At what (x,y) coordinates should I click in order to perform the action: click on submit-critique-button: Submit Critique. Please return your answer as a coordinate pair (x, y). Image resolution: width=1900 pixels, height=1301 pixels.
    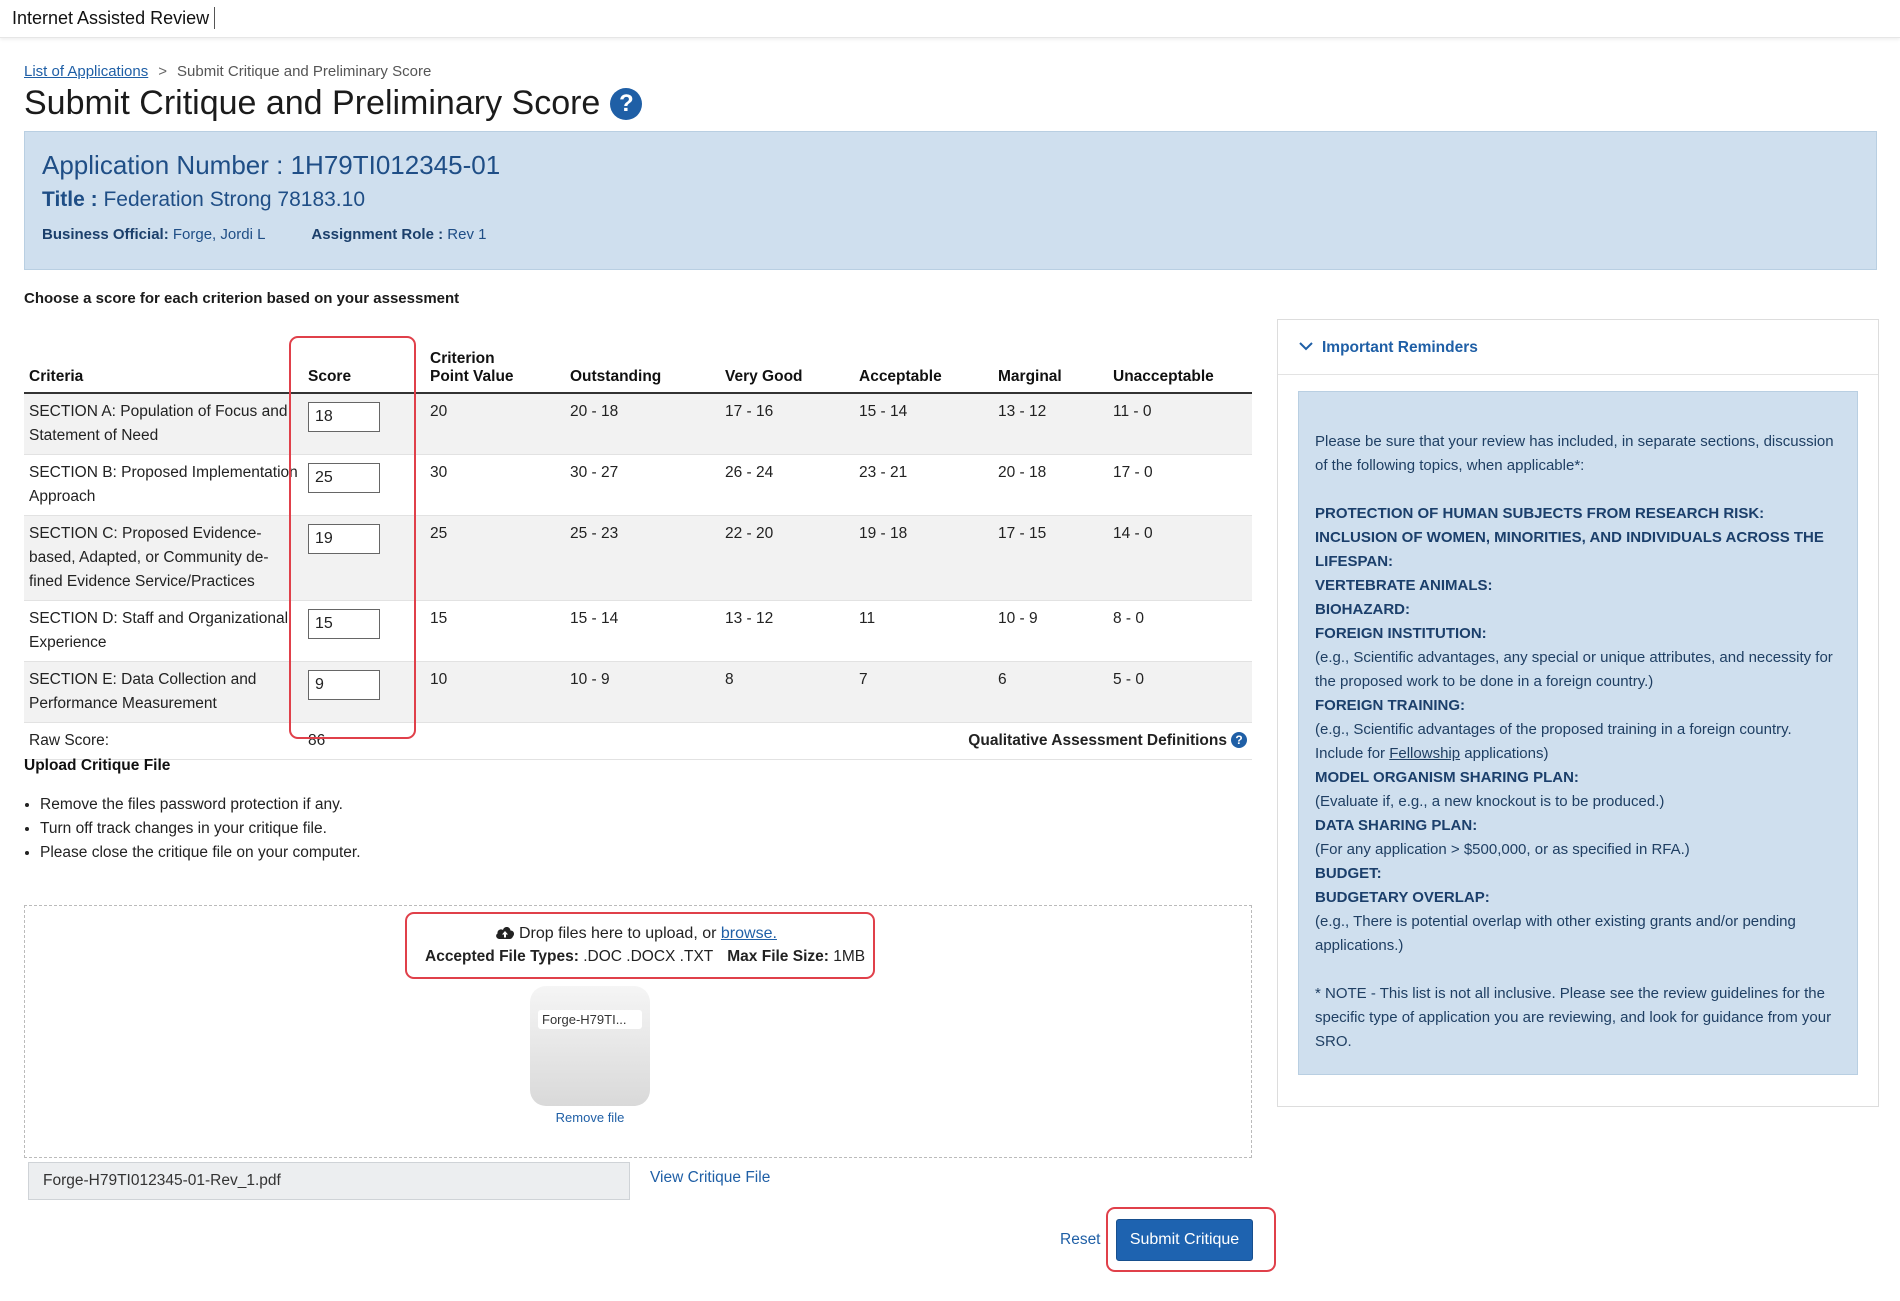
    Looking at the image, I should click on (1184, 1240).